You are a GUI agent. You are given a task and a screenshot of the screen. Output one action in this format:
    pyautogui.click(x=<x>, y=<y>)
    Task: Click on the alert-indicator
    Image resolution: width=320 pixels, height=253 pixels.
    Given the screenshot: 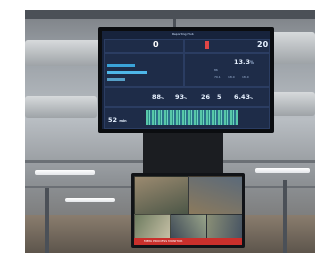 What is the action you would take?
    pyautogui.click(x=207, y=45)
    